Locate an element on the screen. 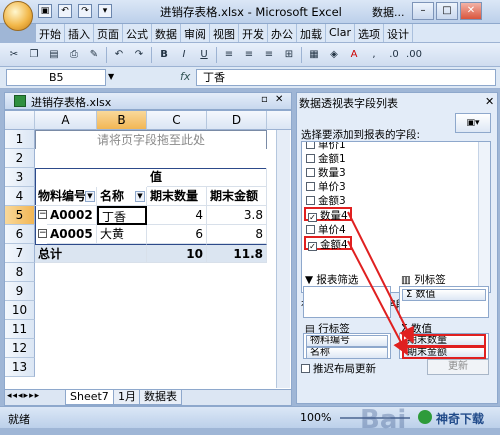  annotation-arrows is located at coordinates (380, 283).